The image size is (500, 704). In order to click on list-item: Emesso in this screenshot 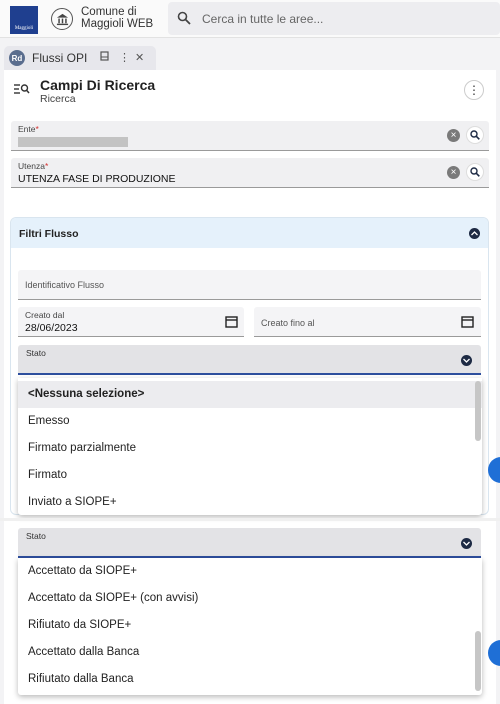, I will do `click(250, 421)`.